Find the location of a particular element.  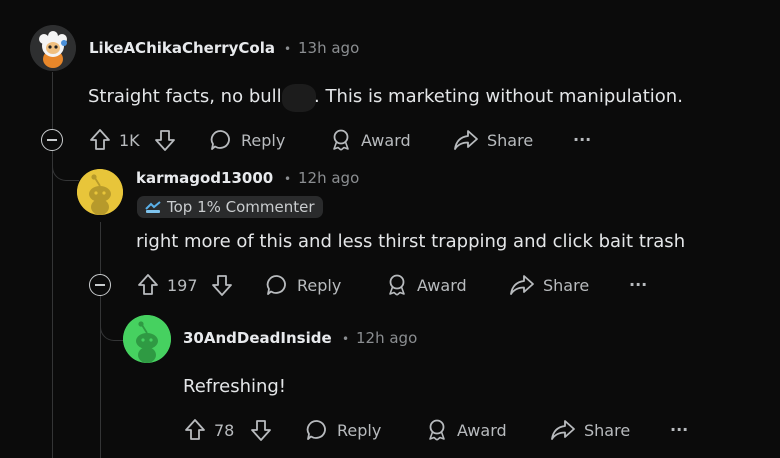

comment-text: Refreshing! is located at coordinates (235, 386).